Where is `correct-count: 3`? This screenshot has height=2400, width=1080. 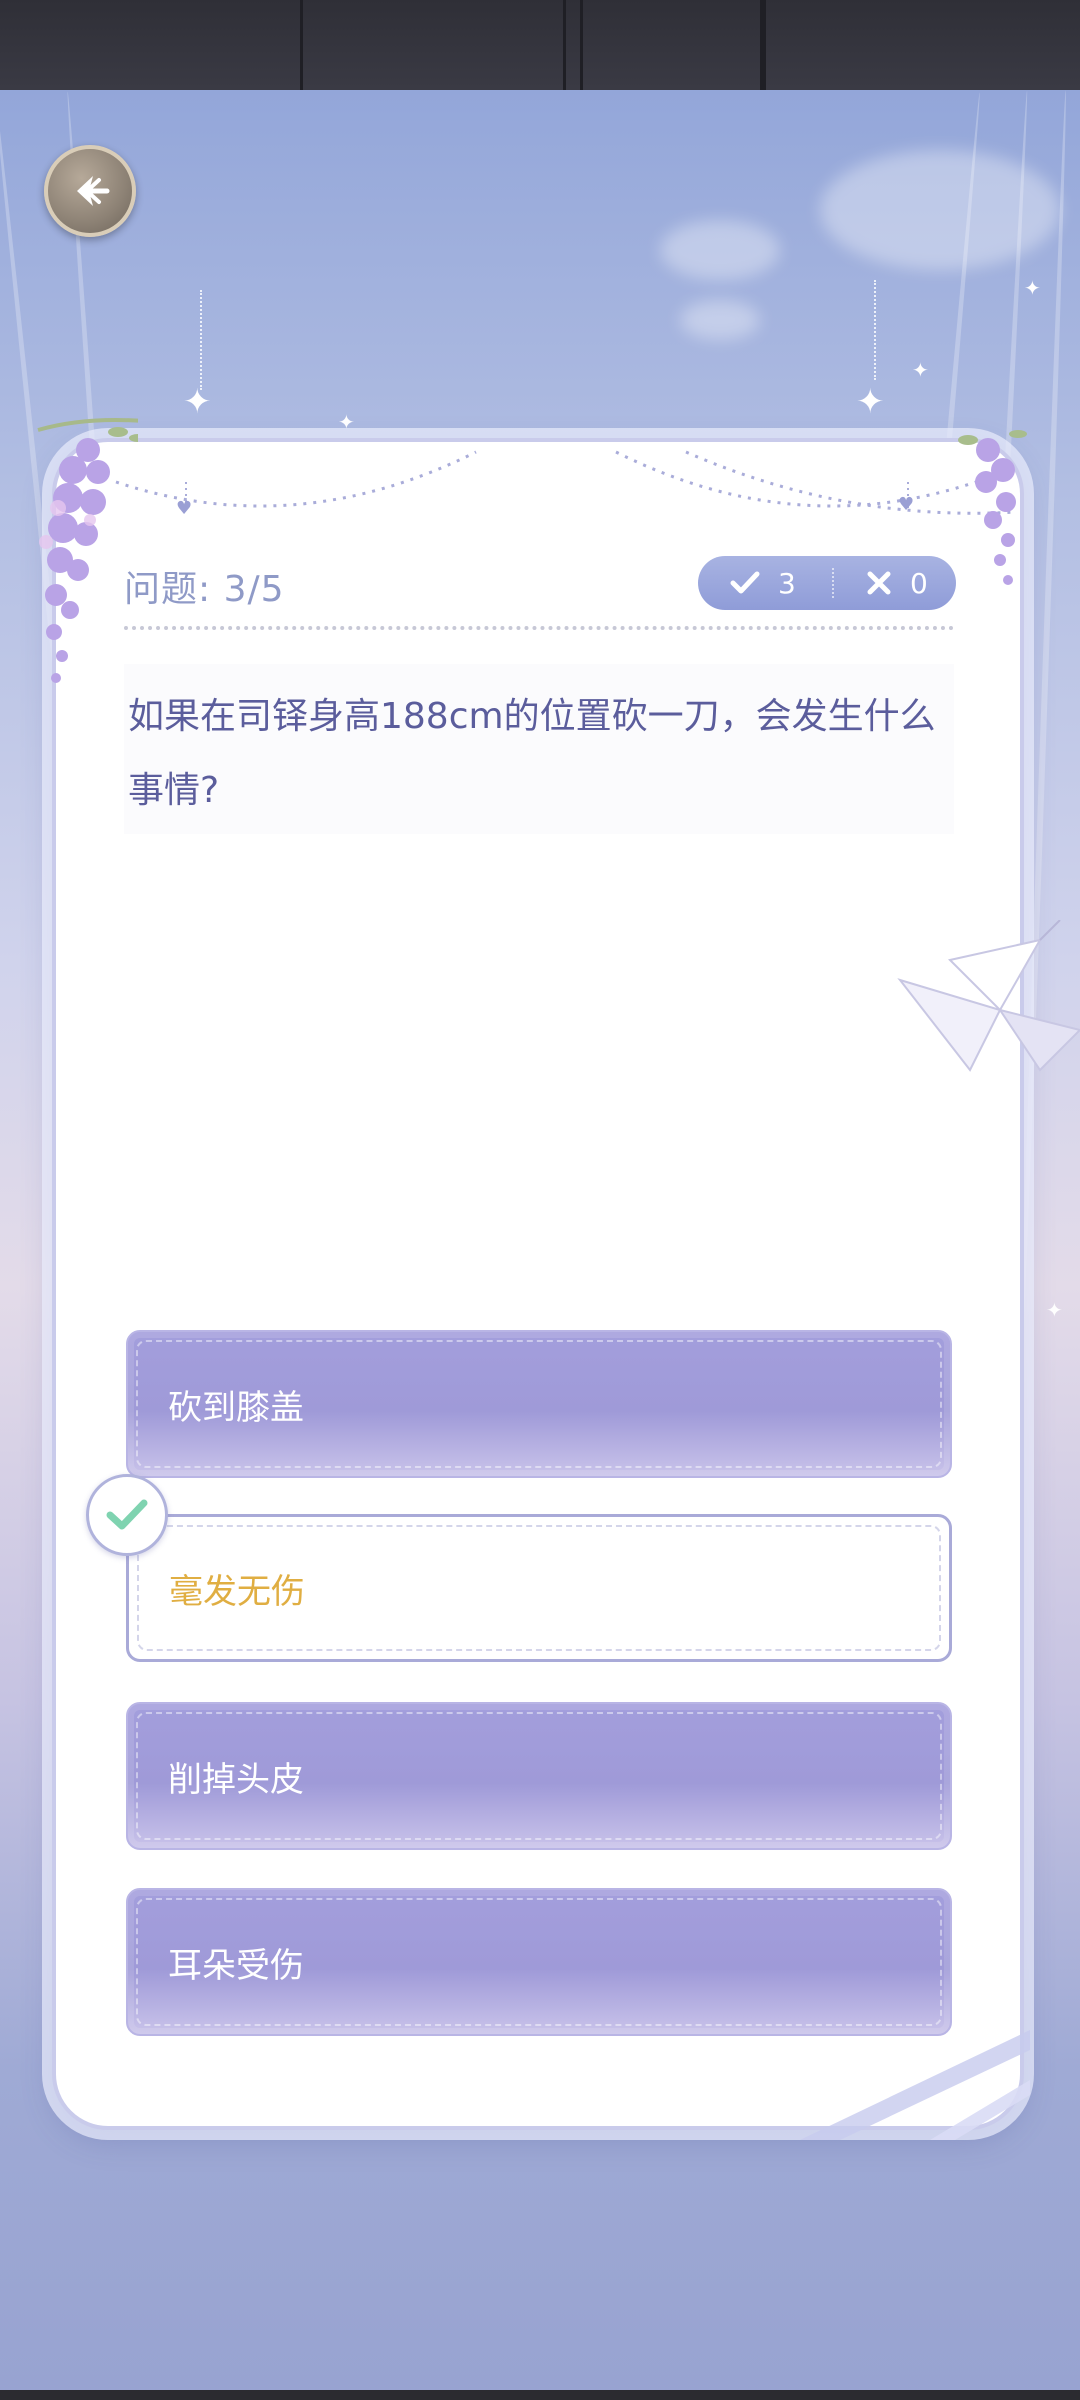
correct-count: 3 is located at coordinates (759, 583).